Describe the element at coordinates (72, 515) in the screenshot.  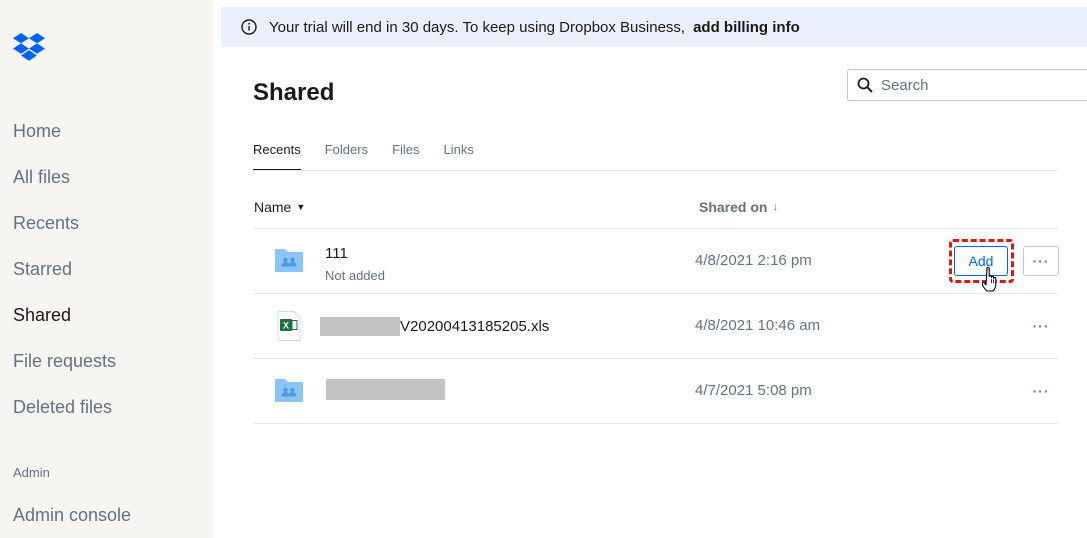
I see `sidebar-item-admin-console: Admin console` at that location.